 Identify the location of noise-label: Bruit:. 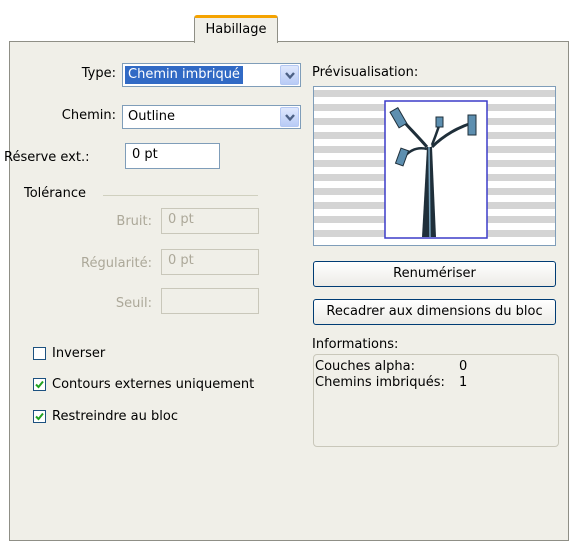
(134, 221).